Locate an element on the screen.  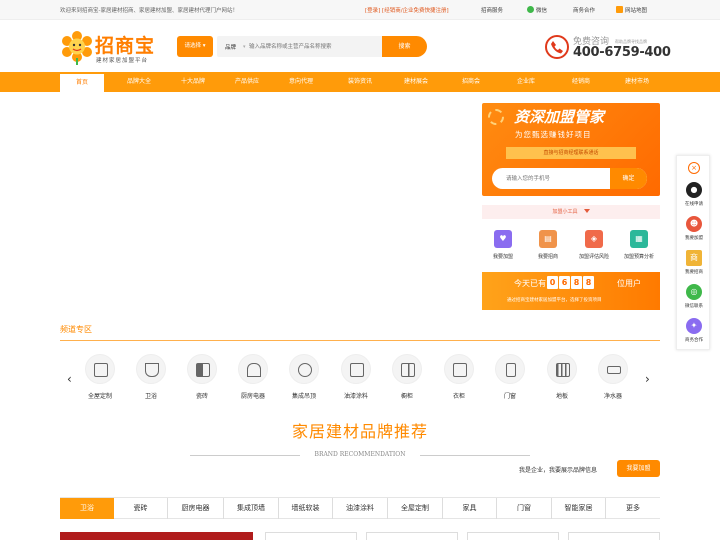
category-cabinet: 橱柜 is located at coordinates (407, 379).